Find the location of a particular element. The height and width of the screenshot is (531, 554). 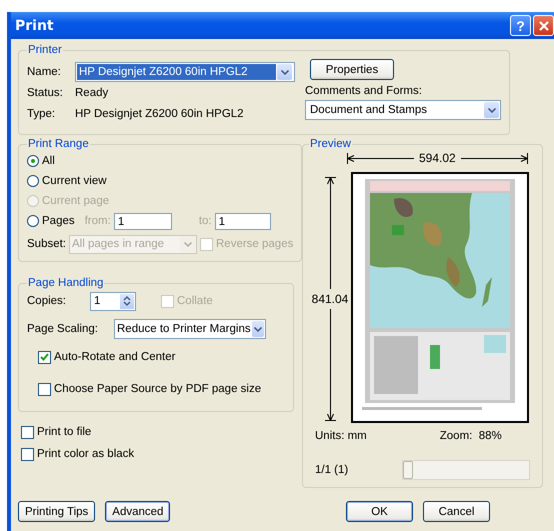

dialog-button: OK is located at coordinates (379, 511).